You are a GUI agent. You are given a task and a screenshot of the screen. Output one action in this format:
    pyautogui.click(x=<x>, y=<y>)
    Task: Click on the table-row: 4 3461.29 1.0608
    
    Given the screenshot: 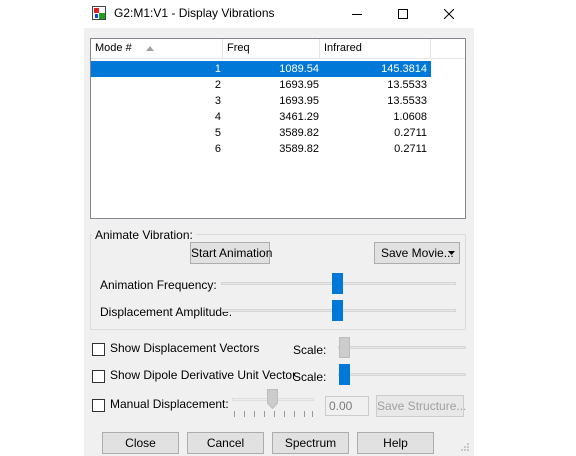 What is the action you would take?
    pyautogui.click(x=278, y=117)
    